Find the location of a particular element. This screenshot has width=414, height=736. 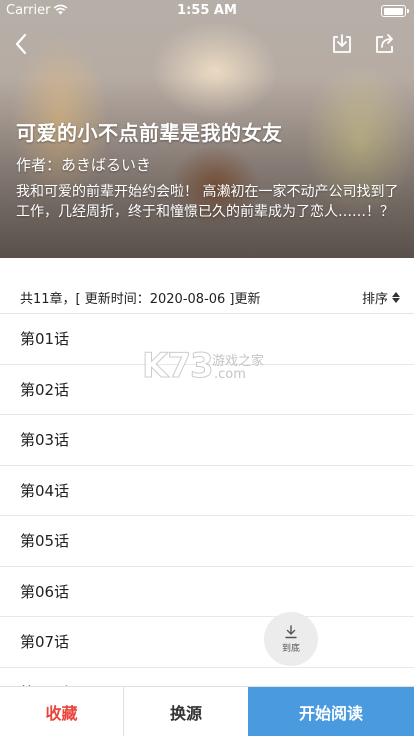

switch-source-button: 换源 is located at coordinates (186, 711).